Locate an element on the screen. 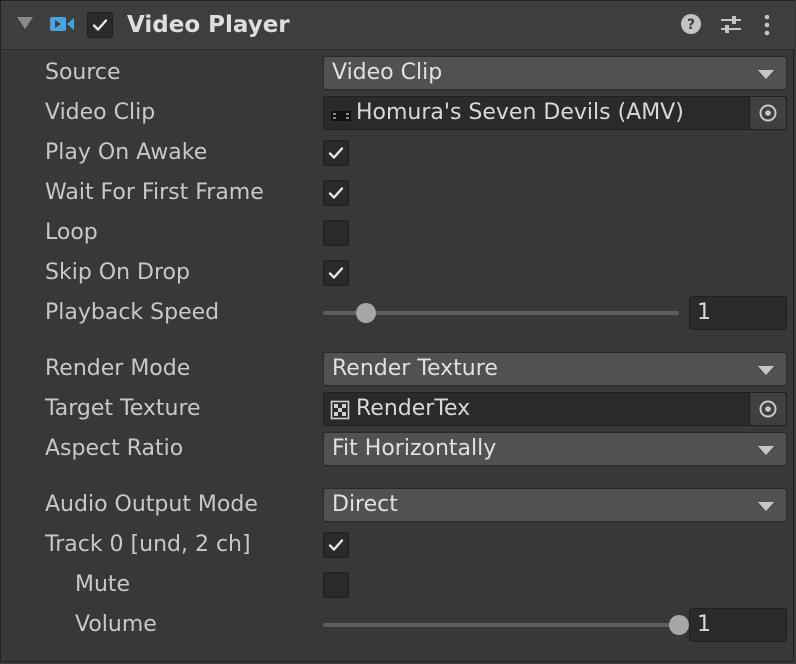  loop-label: Loop is located at coordinates (71, 232).